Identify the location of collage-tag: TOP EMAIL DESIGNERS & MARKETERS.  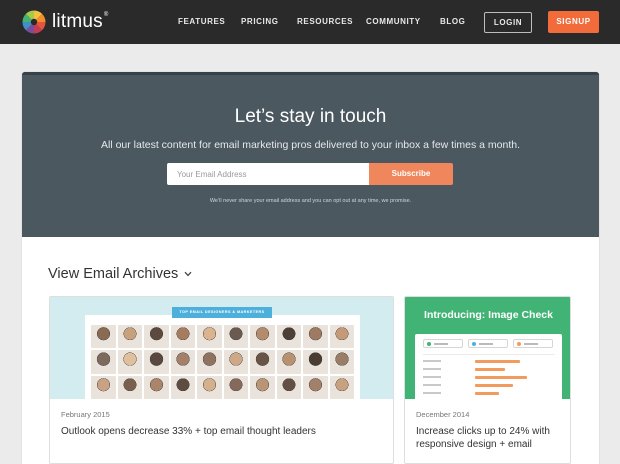
(222, 312).